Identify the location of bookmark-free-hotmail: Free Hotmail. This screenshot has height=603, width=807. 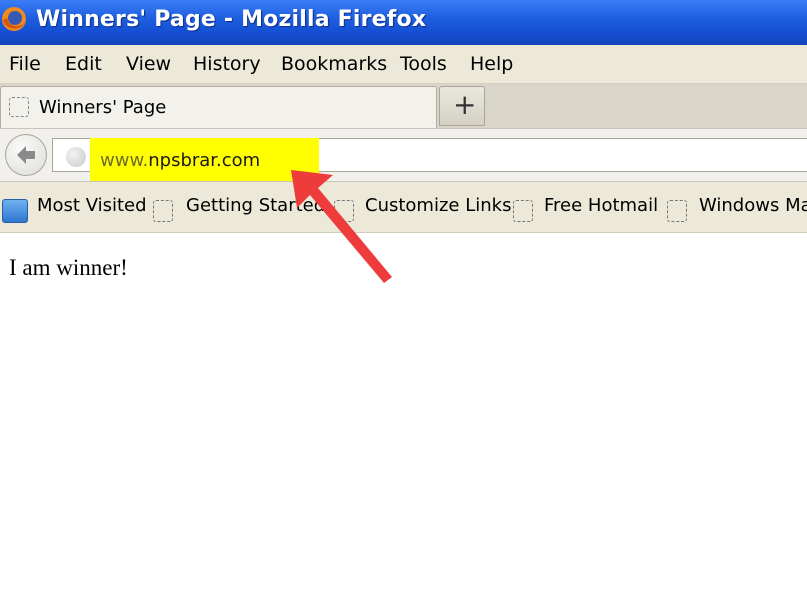
(601, 205).